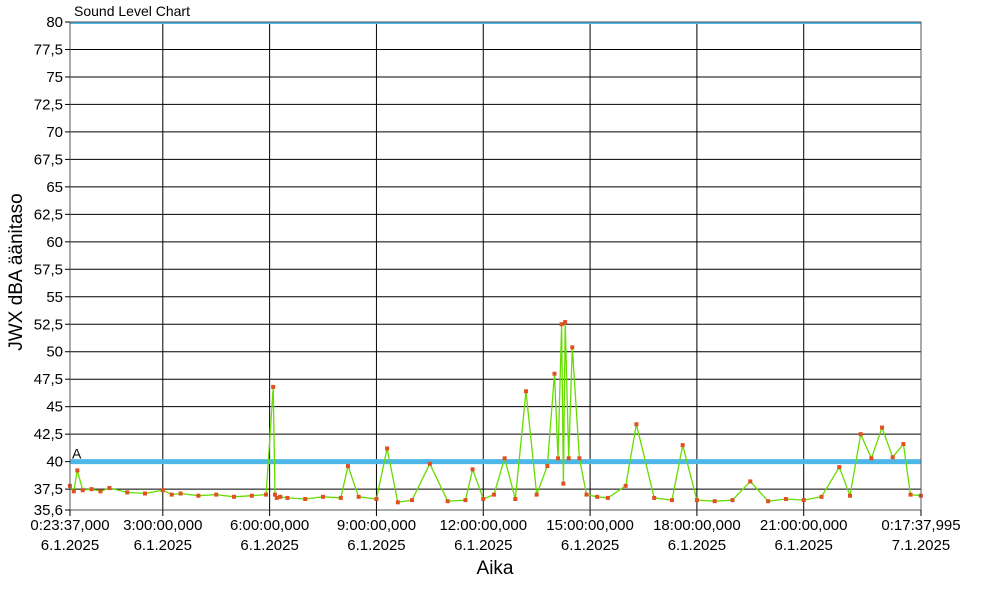 The width and height of the screenshot is (990, 593). I want to click on y-tick-label: 52,5, so click(48, 324).